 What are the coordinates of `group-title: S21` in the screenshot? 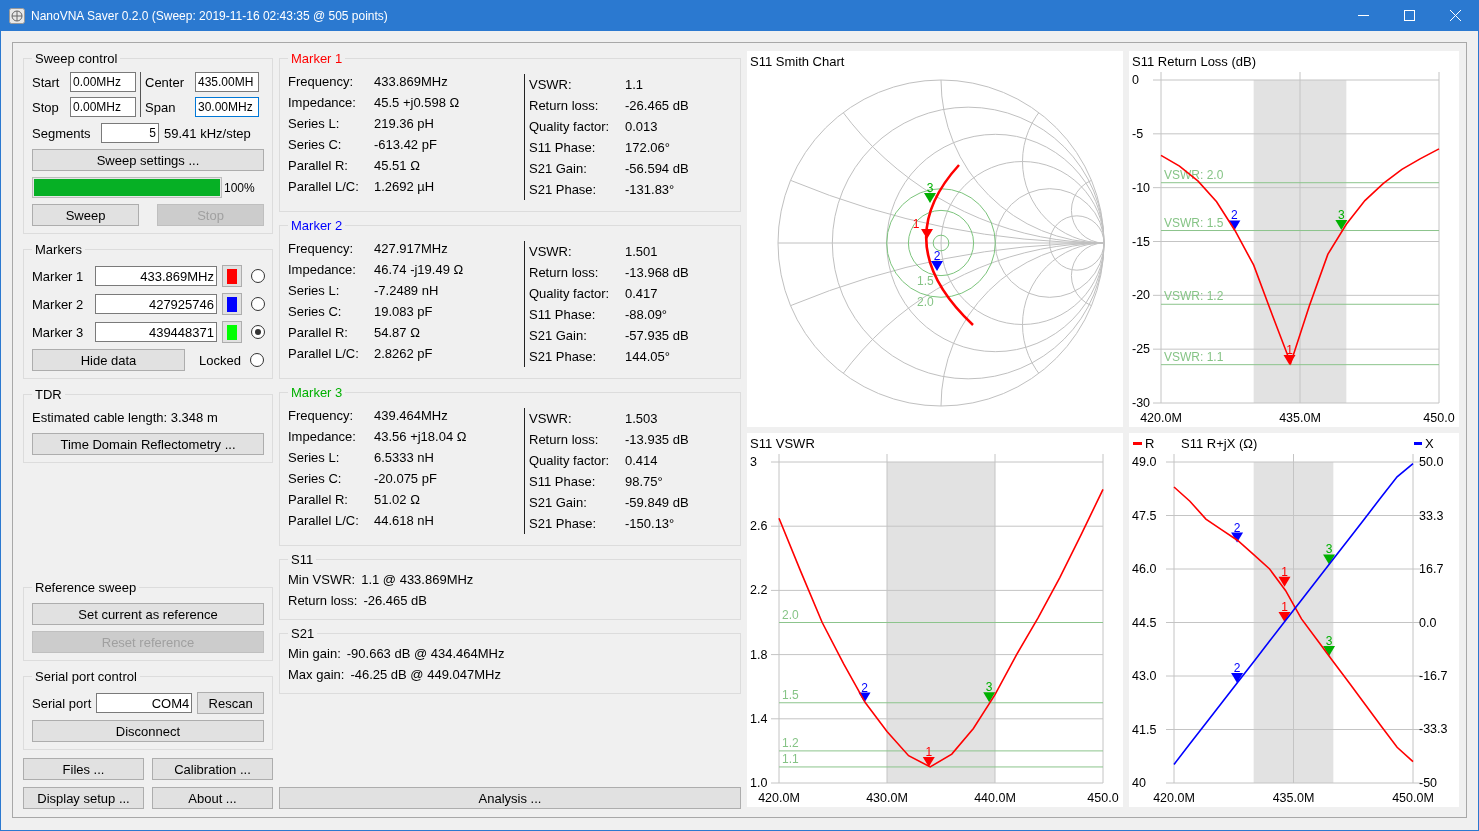 It's located at (303, 633).